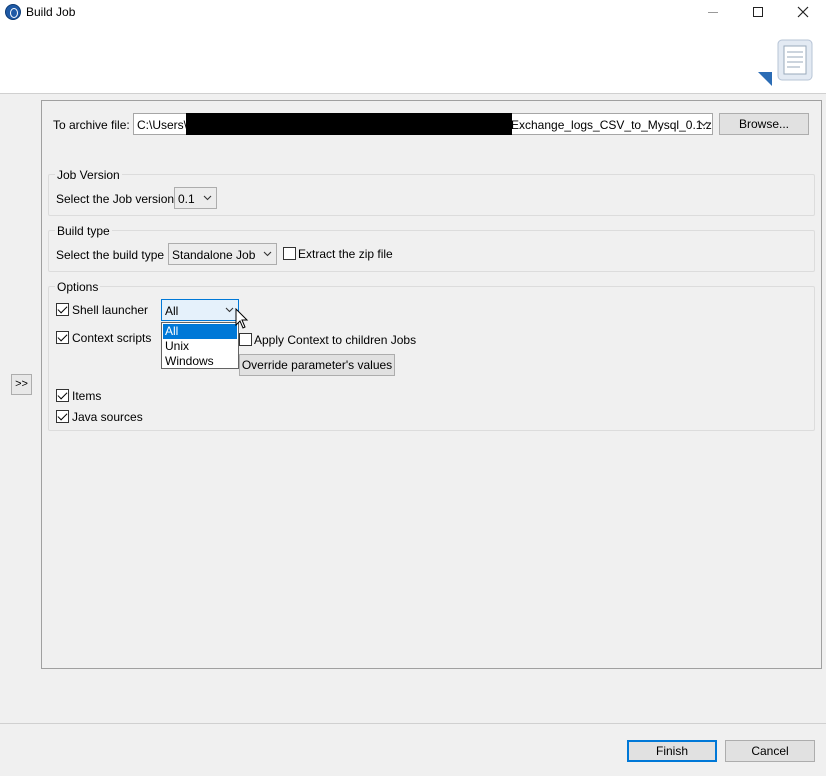 This screenshot has height=776, width=826. Describe the element at coordinates (200, 331) in the screenshot. I see `dropdown-option-all: All` at that location.